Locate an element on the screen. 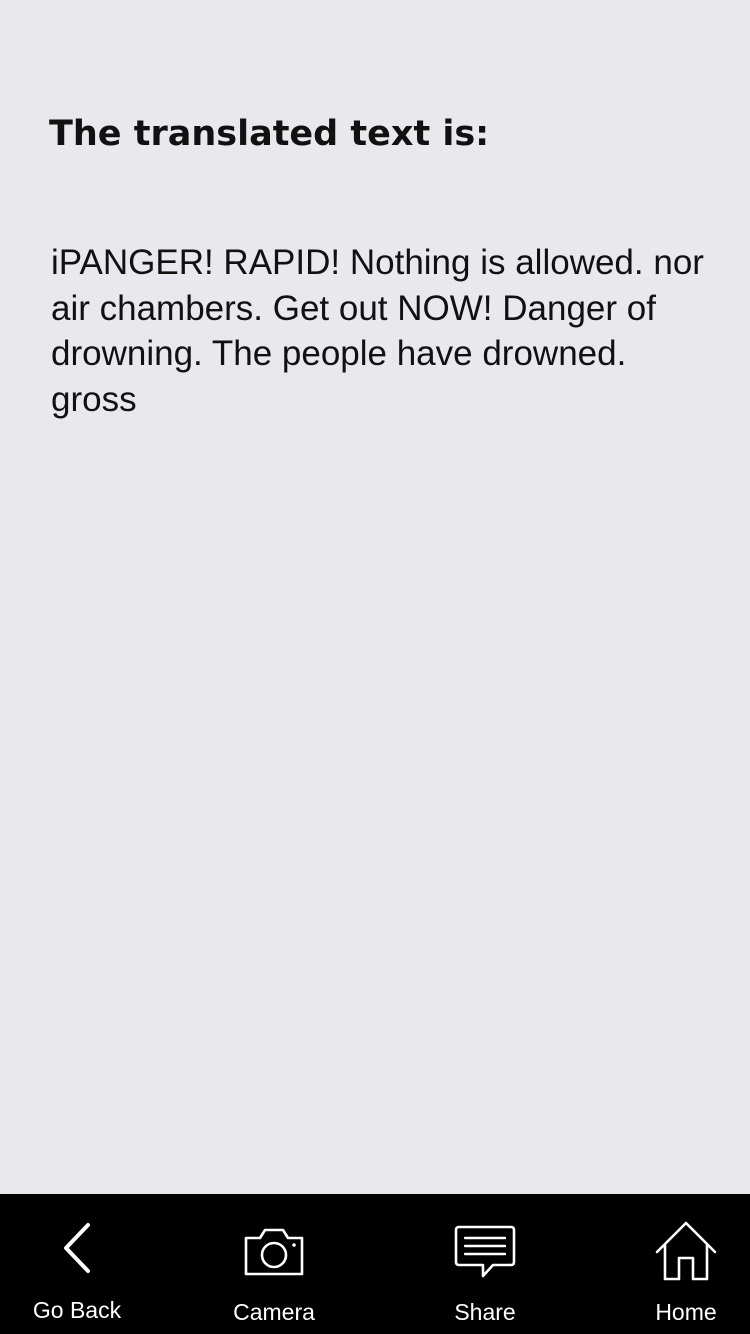  home-label: Home is located at coordinates (686, 1312).